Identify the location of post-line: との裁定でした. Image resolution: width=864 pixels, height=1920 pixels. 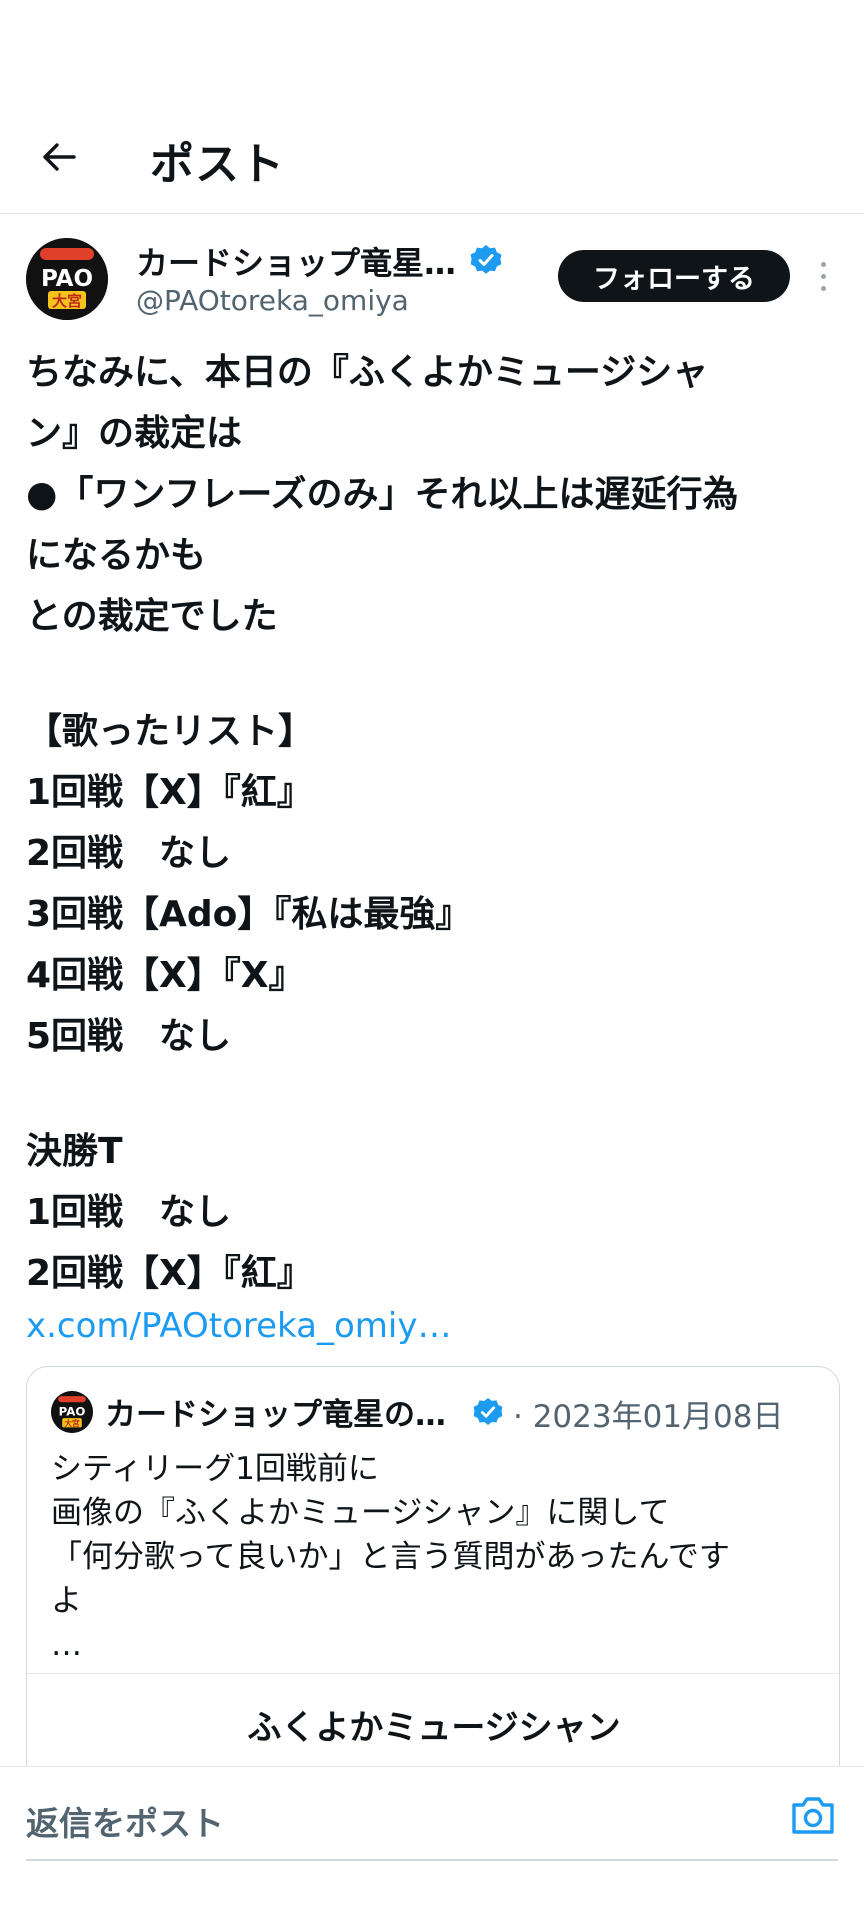
(152, 616).